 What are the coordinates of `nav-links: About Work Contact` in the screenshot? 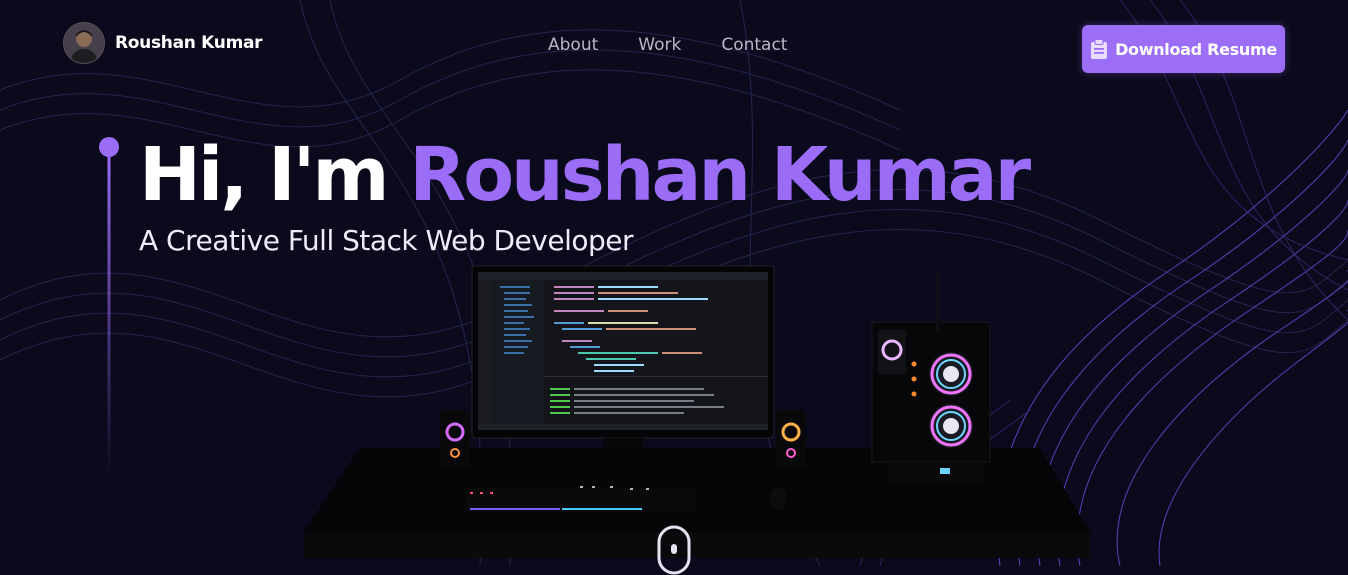 It's located at (667, 45).